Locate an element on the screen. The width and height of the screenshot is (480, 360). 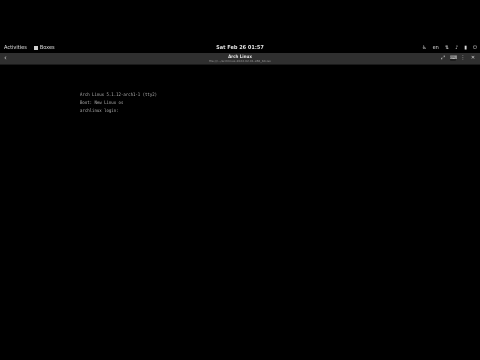
close-icon: ✕ is located at coordinates (473, 58).